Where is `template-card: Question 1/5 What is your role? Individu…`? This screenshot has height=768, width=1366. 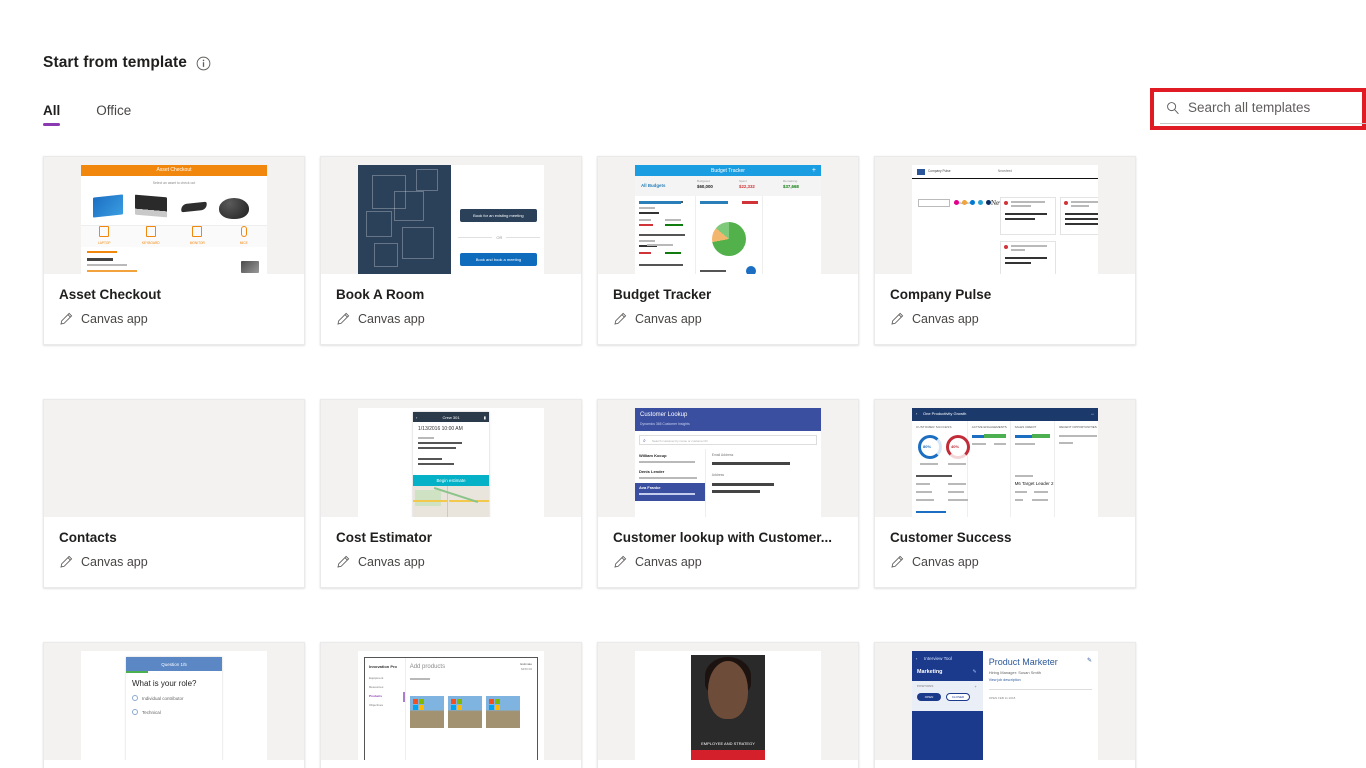 template-card: Question 1/5 What is your role? Individu… is located at coordinates (174, 705).